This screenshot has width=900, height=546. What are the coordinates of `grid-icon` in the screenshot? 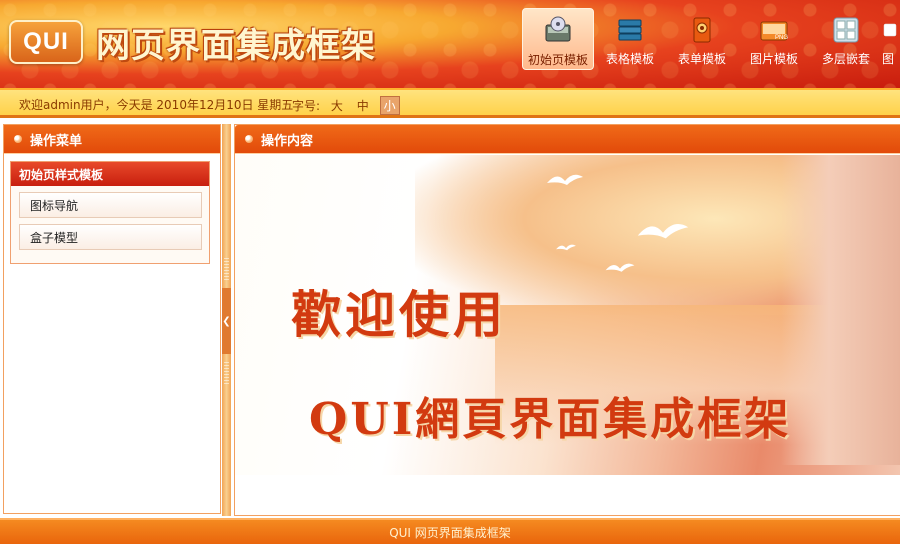 It's located at (846, 30).